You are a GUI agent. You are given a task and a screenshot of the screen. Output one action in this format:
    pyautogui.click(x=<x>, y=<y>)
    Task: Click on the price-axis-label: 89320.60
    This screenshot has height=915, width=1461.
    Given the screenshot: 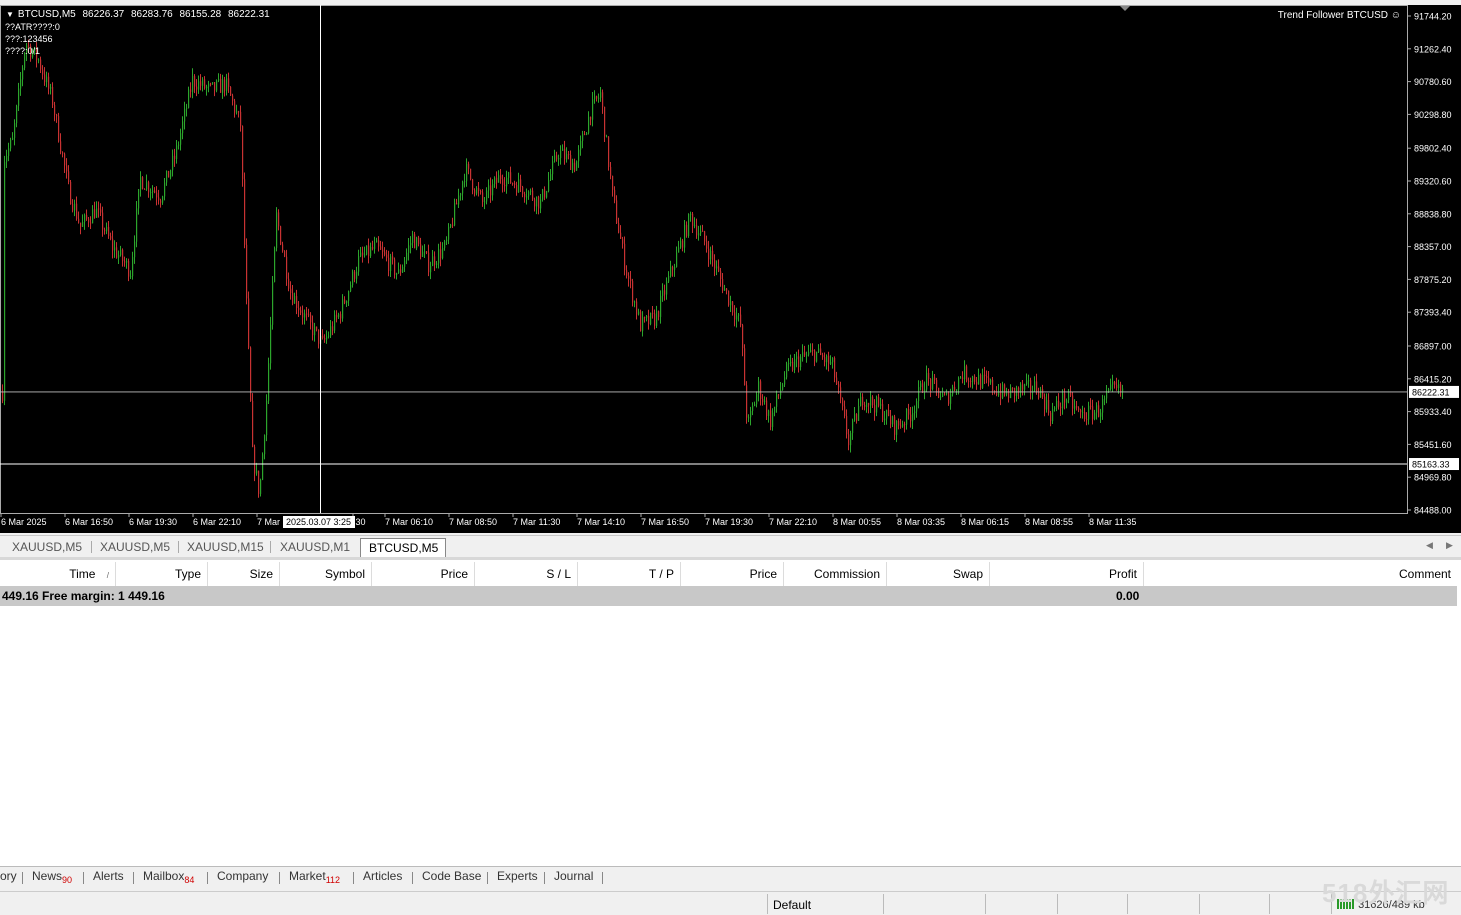 What is the action you would take?
    pyautogui.click(x=1433, y=181)
    